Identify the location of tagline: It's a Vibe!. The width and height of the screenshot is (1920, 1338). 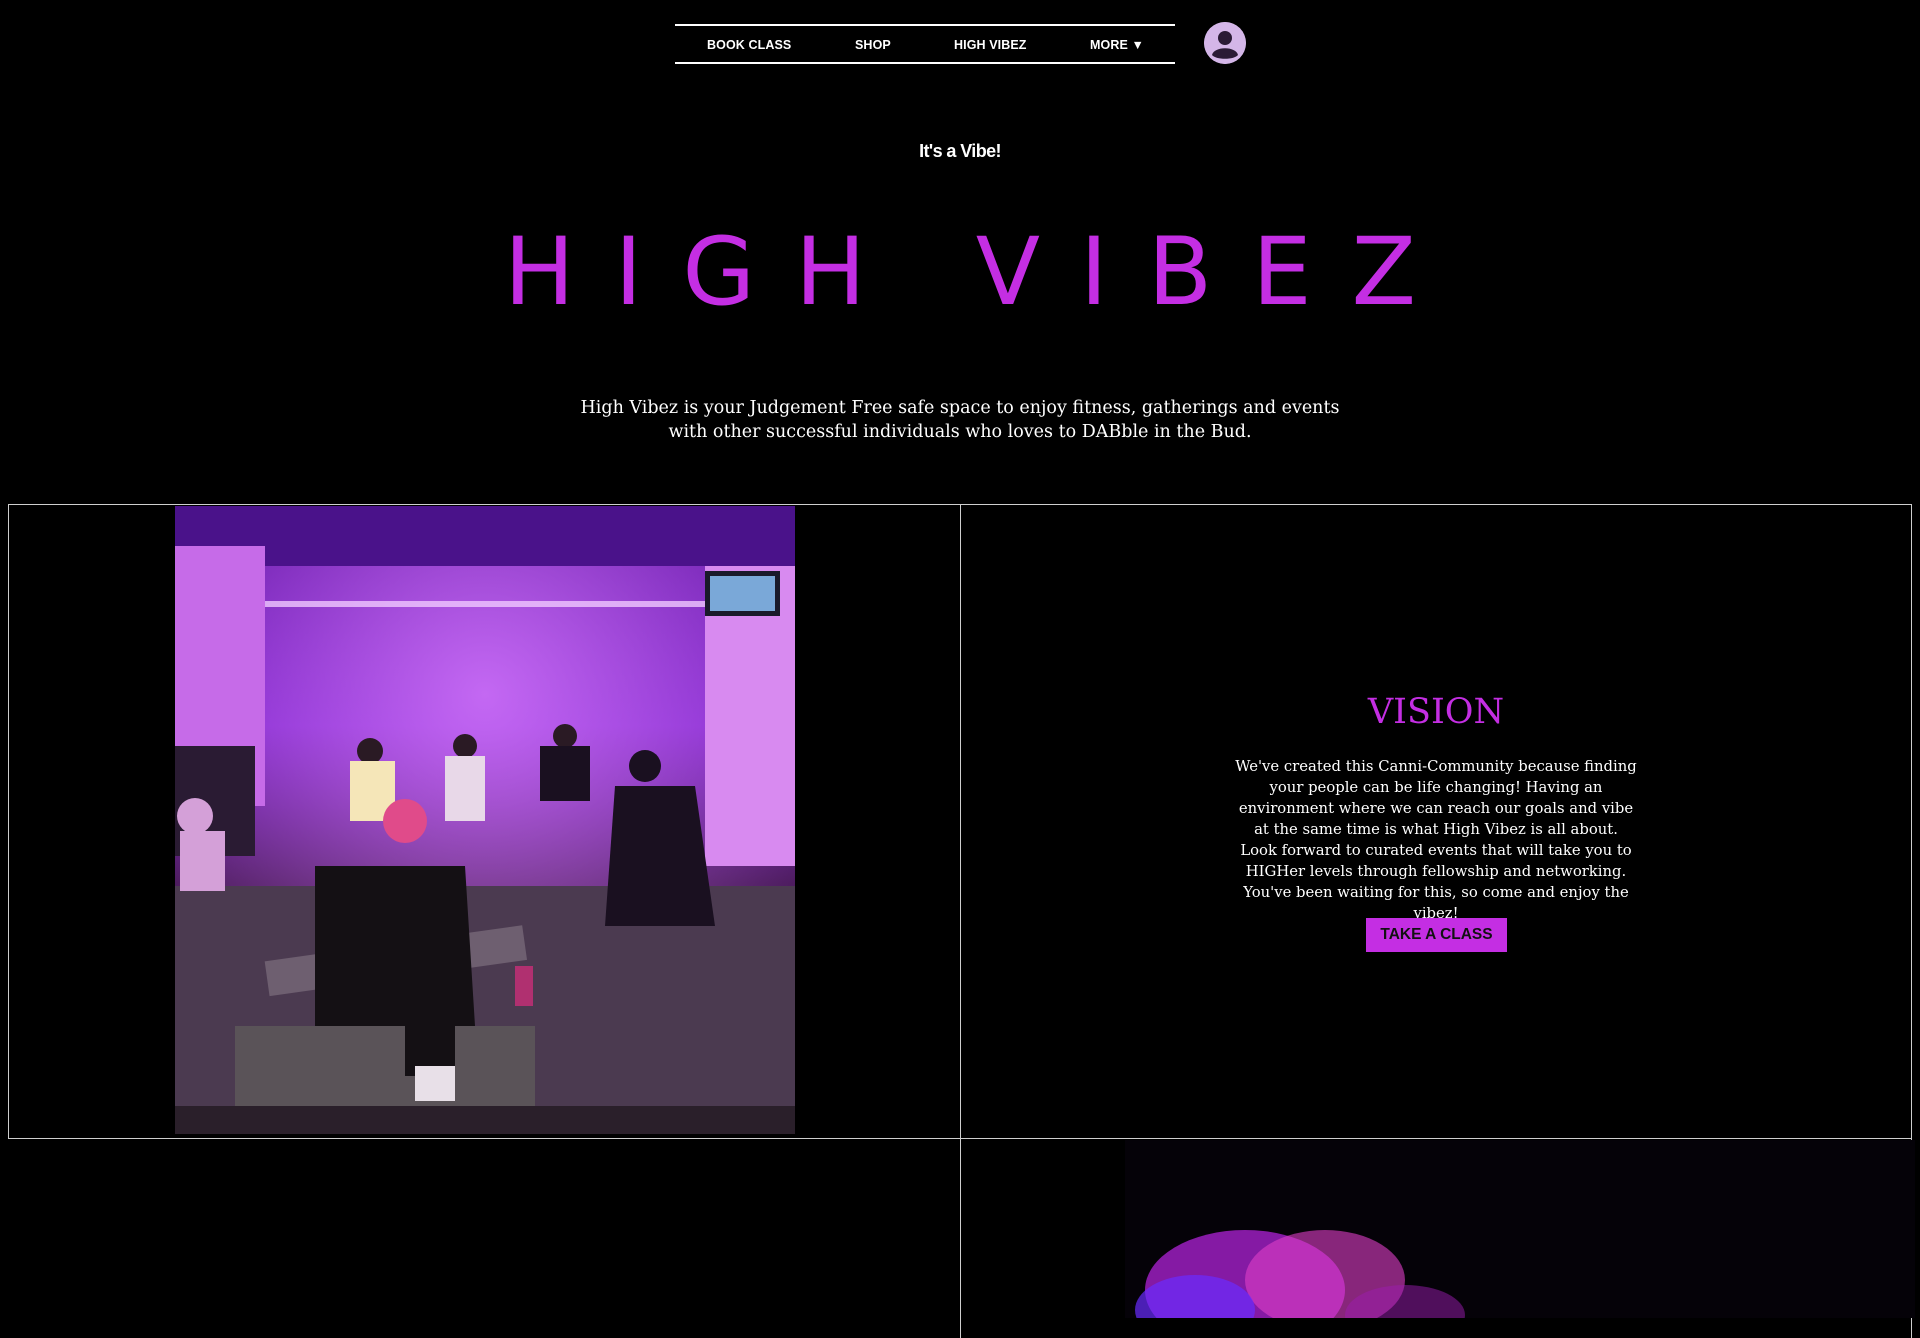
(960, 151).